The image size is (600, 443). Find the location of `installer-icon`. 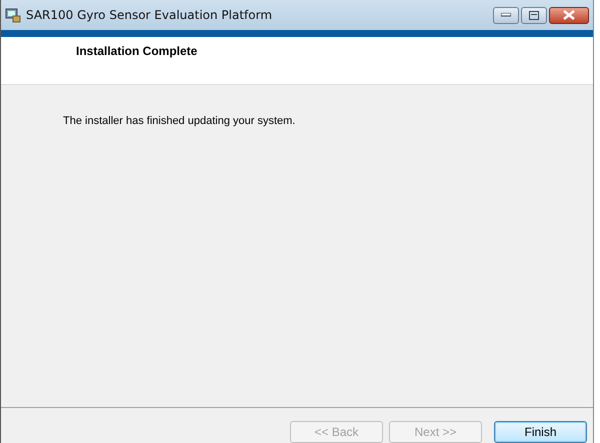

installer-icon is located at coordinates (13, 15).